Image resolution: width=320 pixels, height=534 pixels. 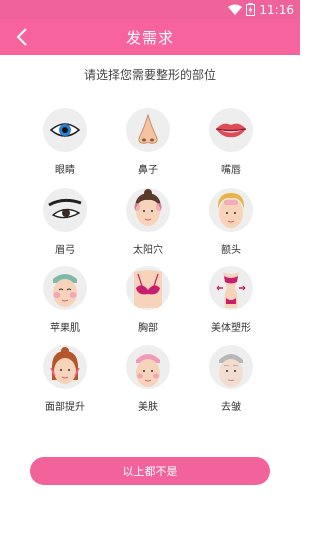 I want to click on part-forehead: 额头, so click(x=231, y=222).